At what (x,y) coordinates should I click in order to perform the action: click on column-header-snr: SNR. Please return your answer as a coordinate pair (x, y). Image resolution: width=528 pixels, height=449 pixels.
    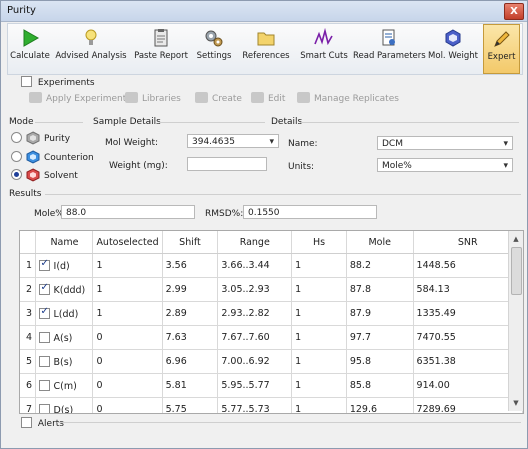
    Looking at the image, I should click on (468, 242).